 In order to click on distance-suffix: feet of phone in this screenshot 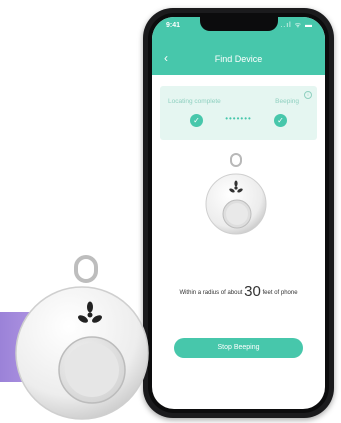, I will do `click(280, 293)`.